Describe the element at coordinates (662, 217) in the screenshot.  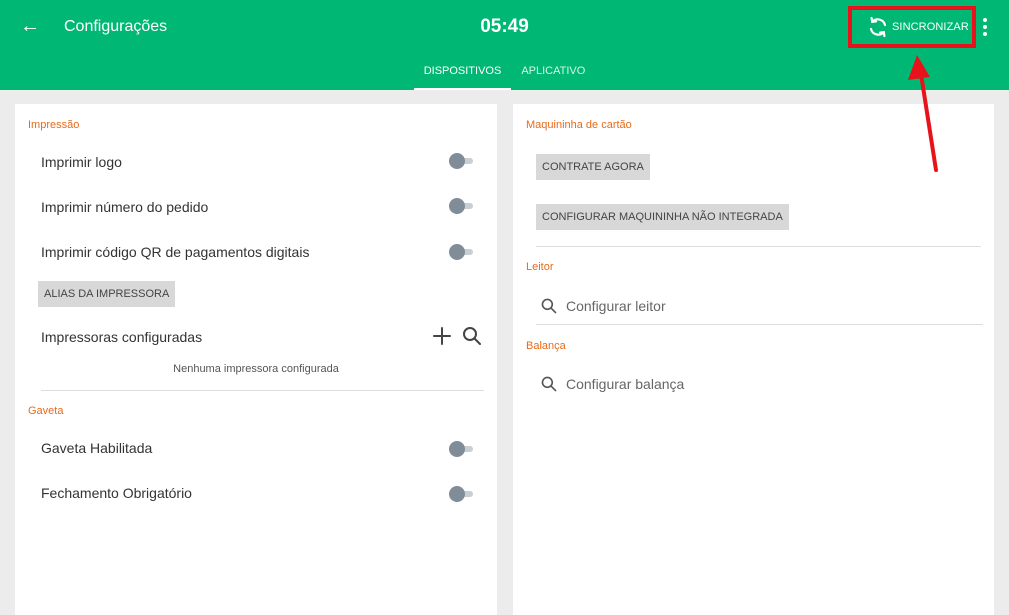
I see `configure-card-machine-button: CONFIGURAR MAQUININHA NÃO INTEGRADA` at that location.